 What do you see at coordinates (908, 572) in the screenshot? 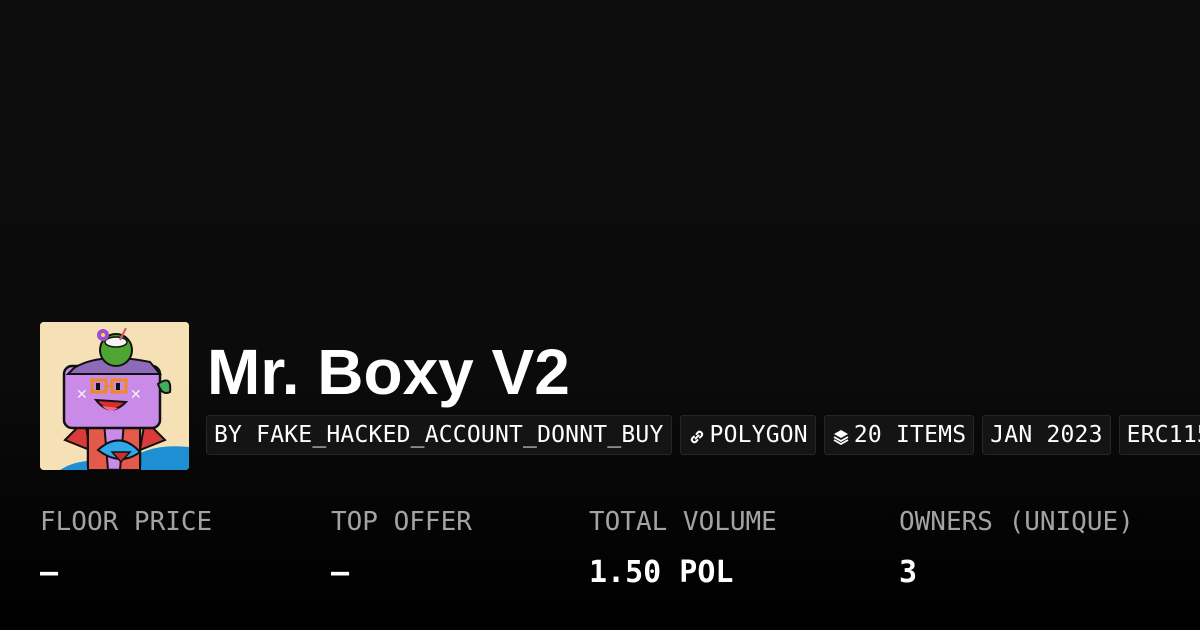
I see `stat-value: 3` at bounding box center [908, 572].